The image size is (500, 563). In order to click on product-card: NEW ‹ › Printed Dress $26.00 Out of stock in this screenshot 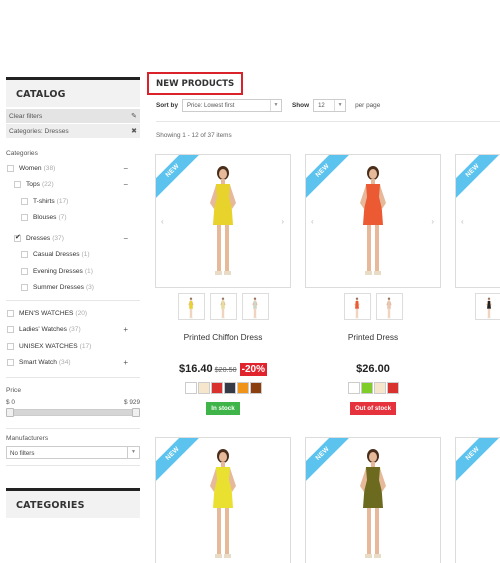, I will do `click(373, 284)`.